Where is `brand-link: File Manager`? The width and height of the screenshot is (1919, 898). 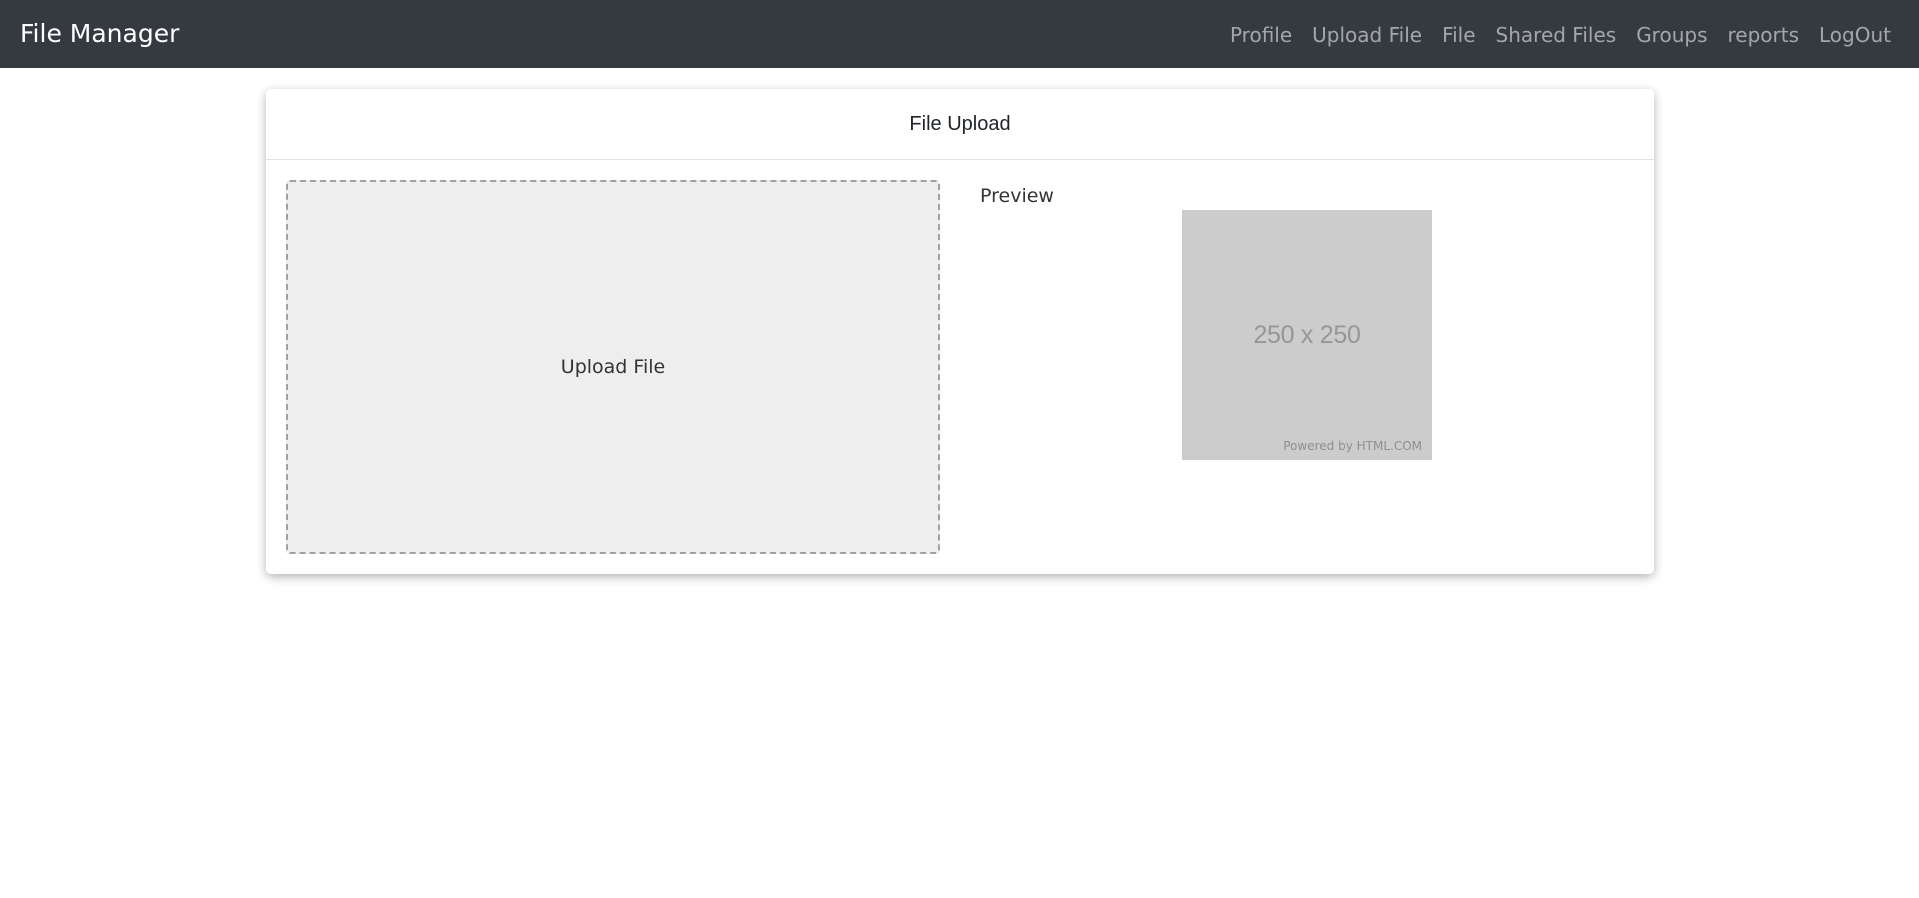 brand-link: File Manager is located at coordinates (99, 34).